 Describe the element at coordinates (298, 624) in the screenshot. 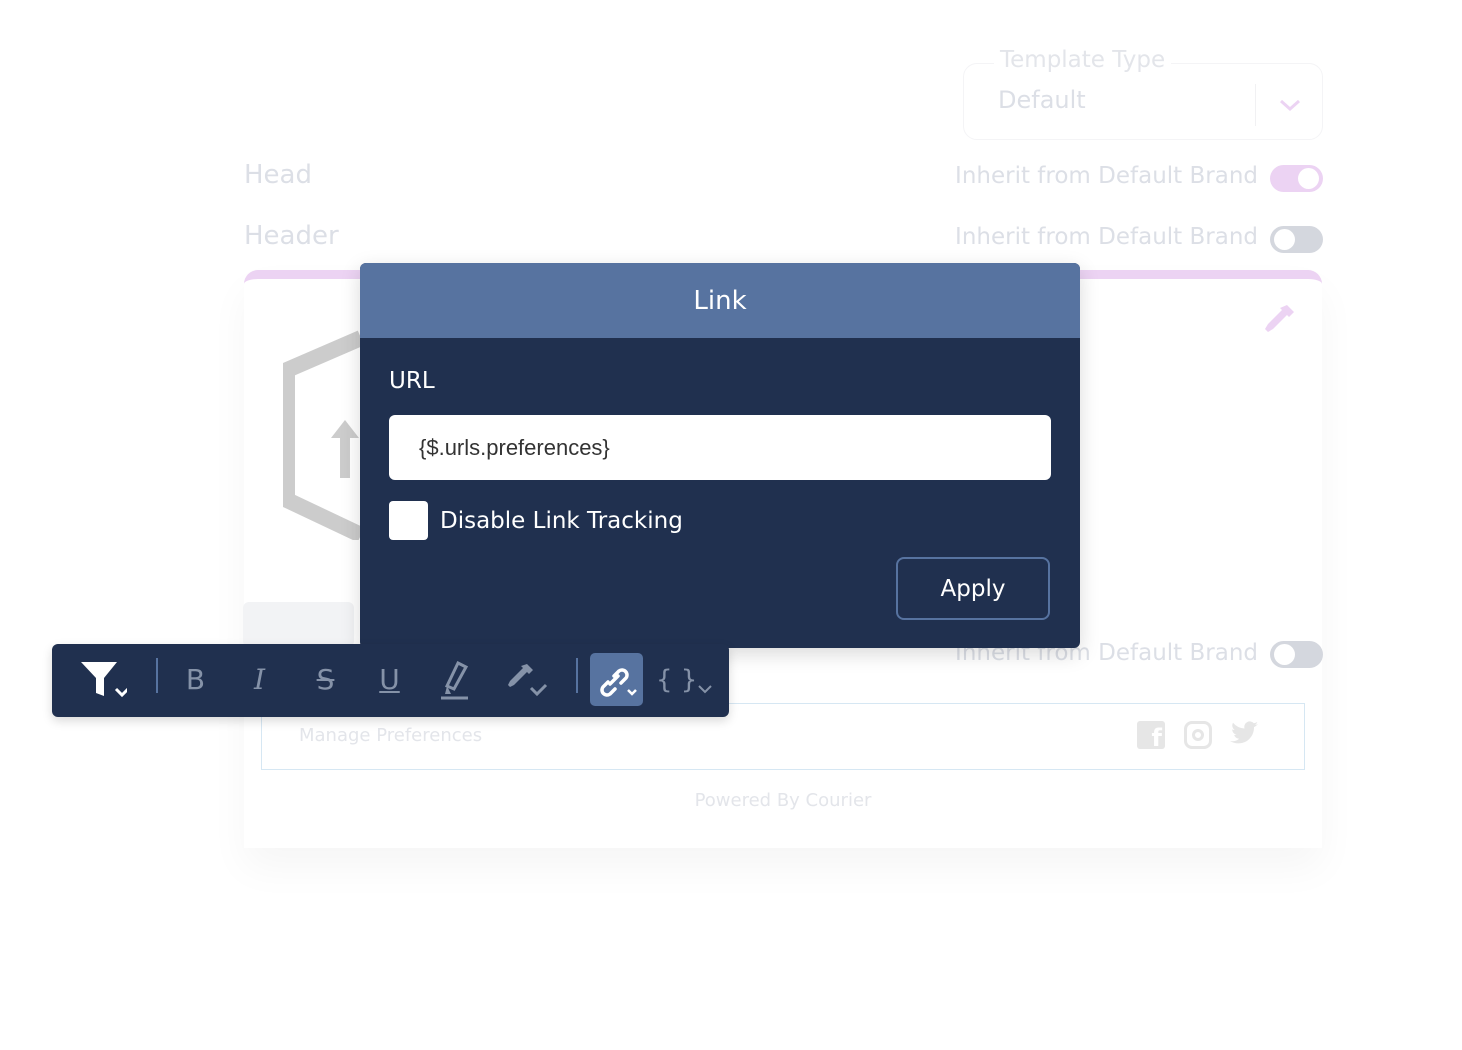

I see `edit-logo-button` at that location.